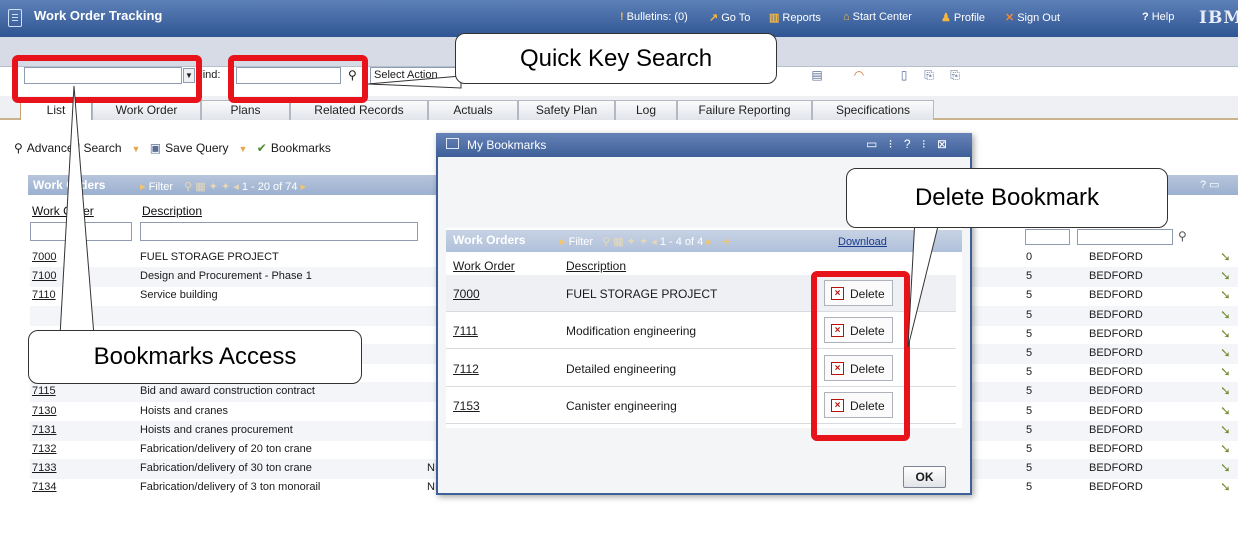  What do you see at coordinates (44, 411) in the screenshot?
I see `work-order-link: 7130` at bounding box center [44, 411].